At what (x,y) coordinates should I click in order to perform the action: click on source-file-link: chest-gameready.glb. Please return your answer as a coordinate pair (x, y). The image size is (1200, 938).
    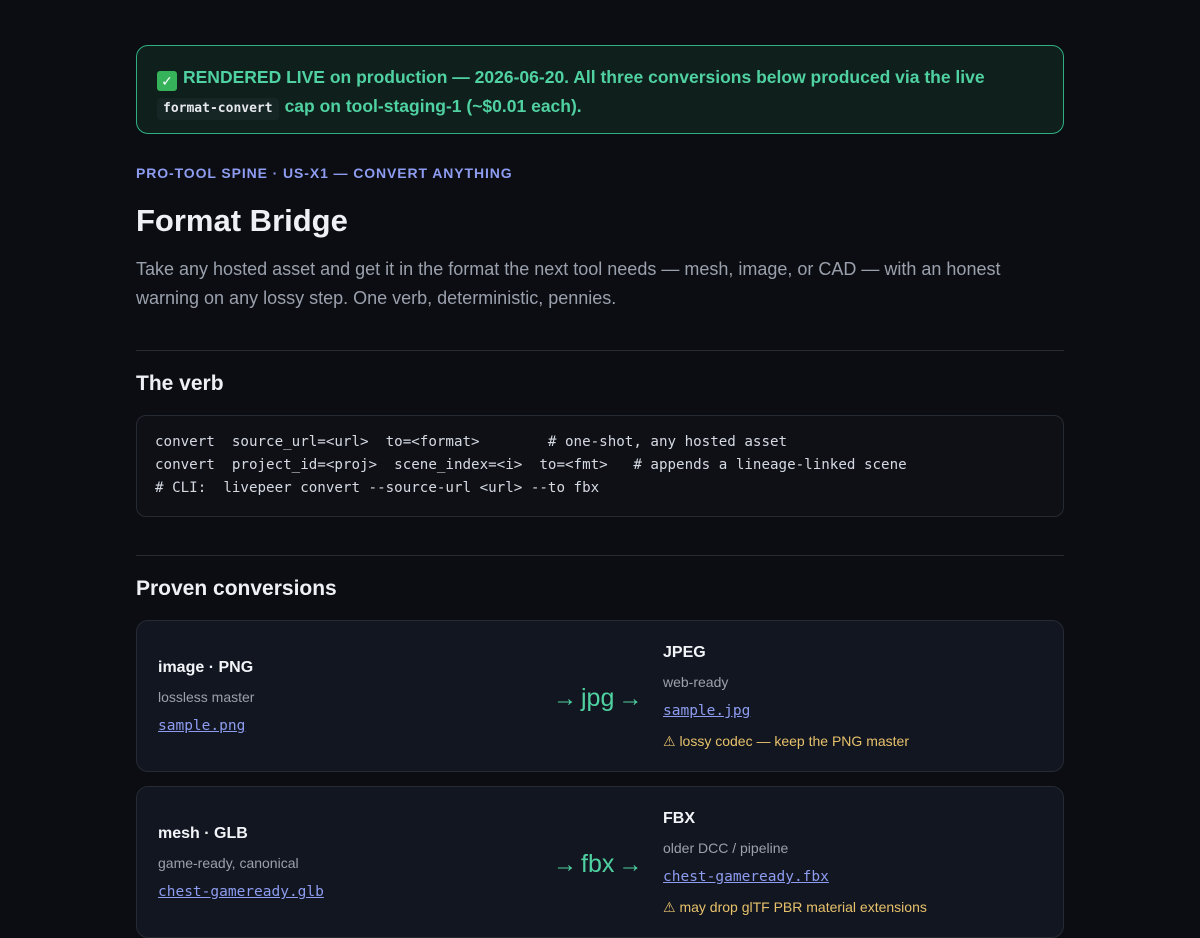
    Looking at the image, I should click on (241, 892).